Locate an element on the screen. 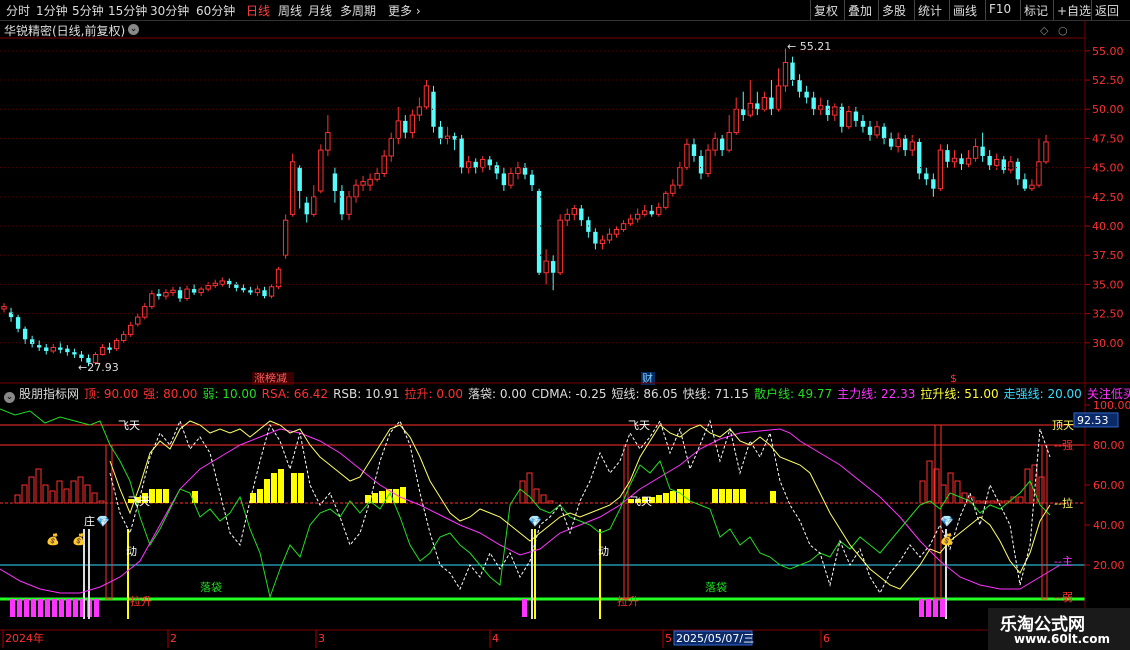  label-weak: --弱 is located at coordinates (1063, 597).